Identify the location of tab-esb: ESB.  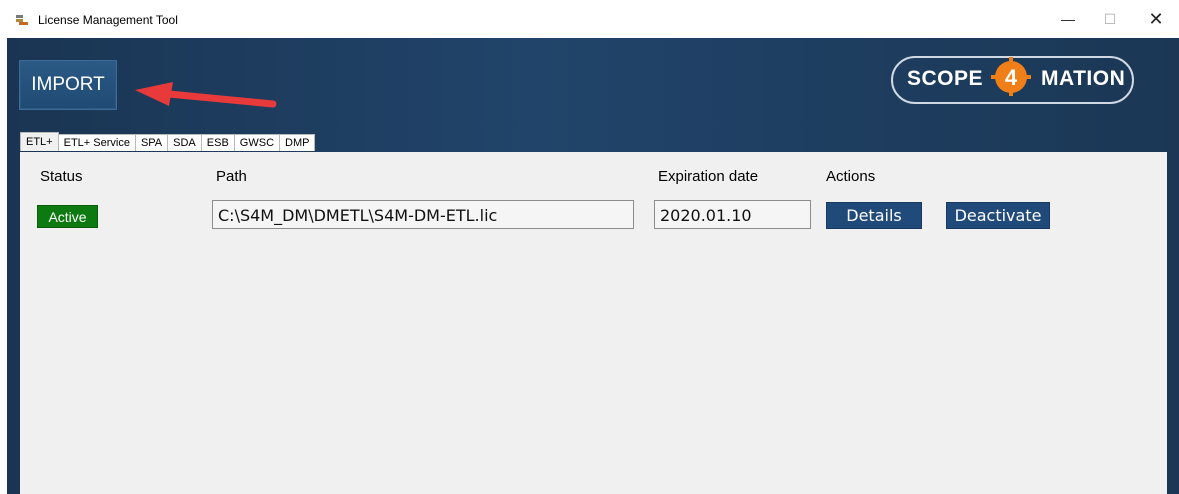
(217, 142).